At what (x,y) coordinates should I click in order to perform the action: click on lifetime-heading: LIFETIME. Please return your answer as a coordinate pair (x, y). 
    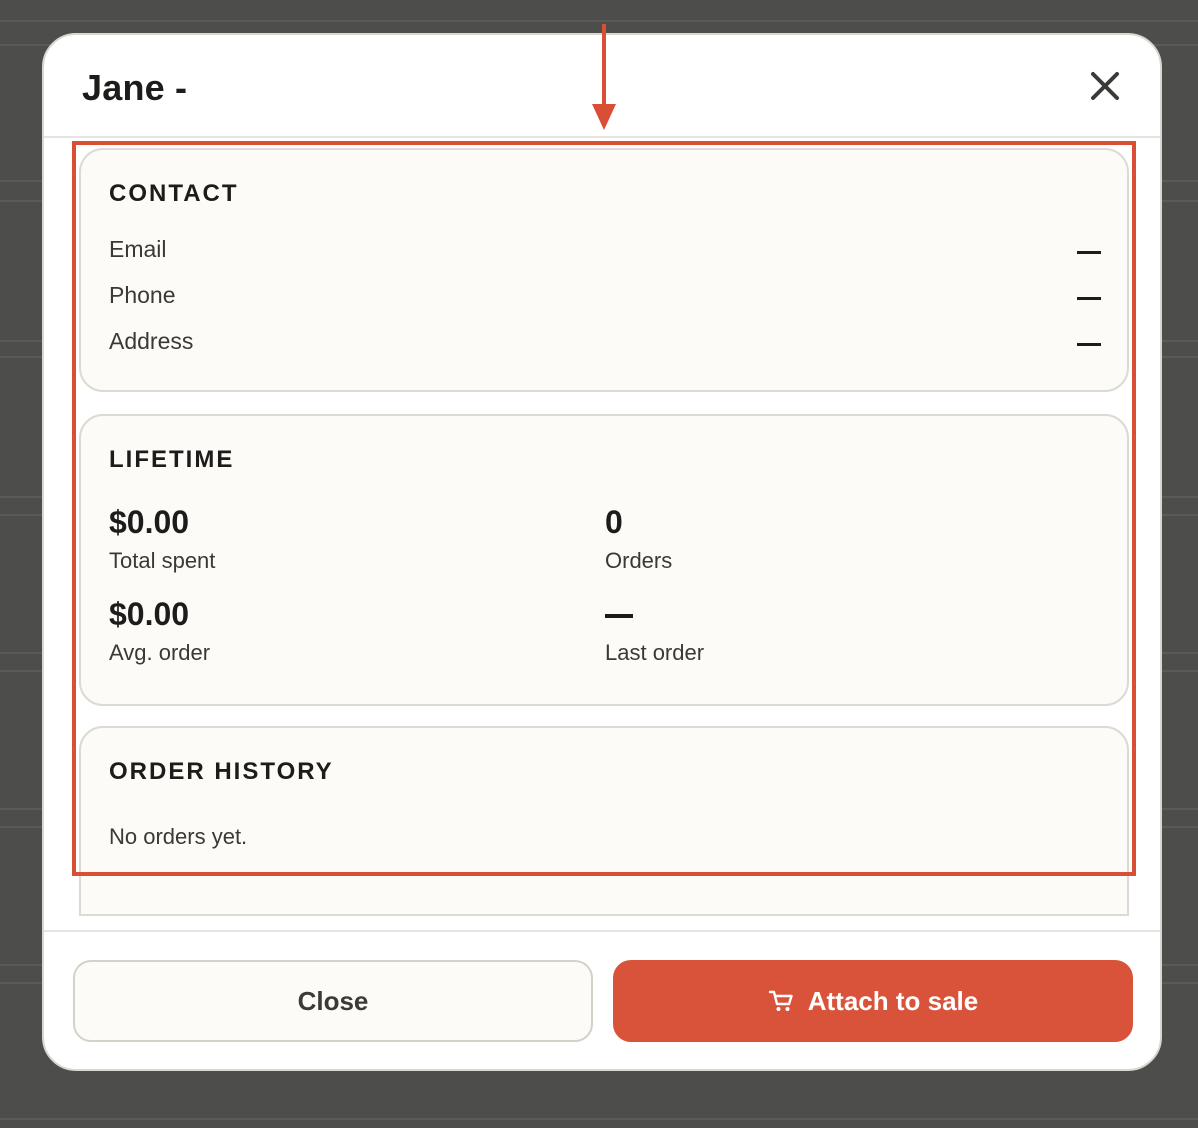
    Looking at the image, I should click on (172, 459).